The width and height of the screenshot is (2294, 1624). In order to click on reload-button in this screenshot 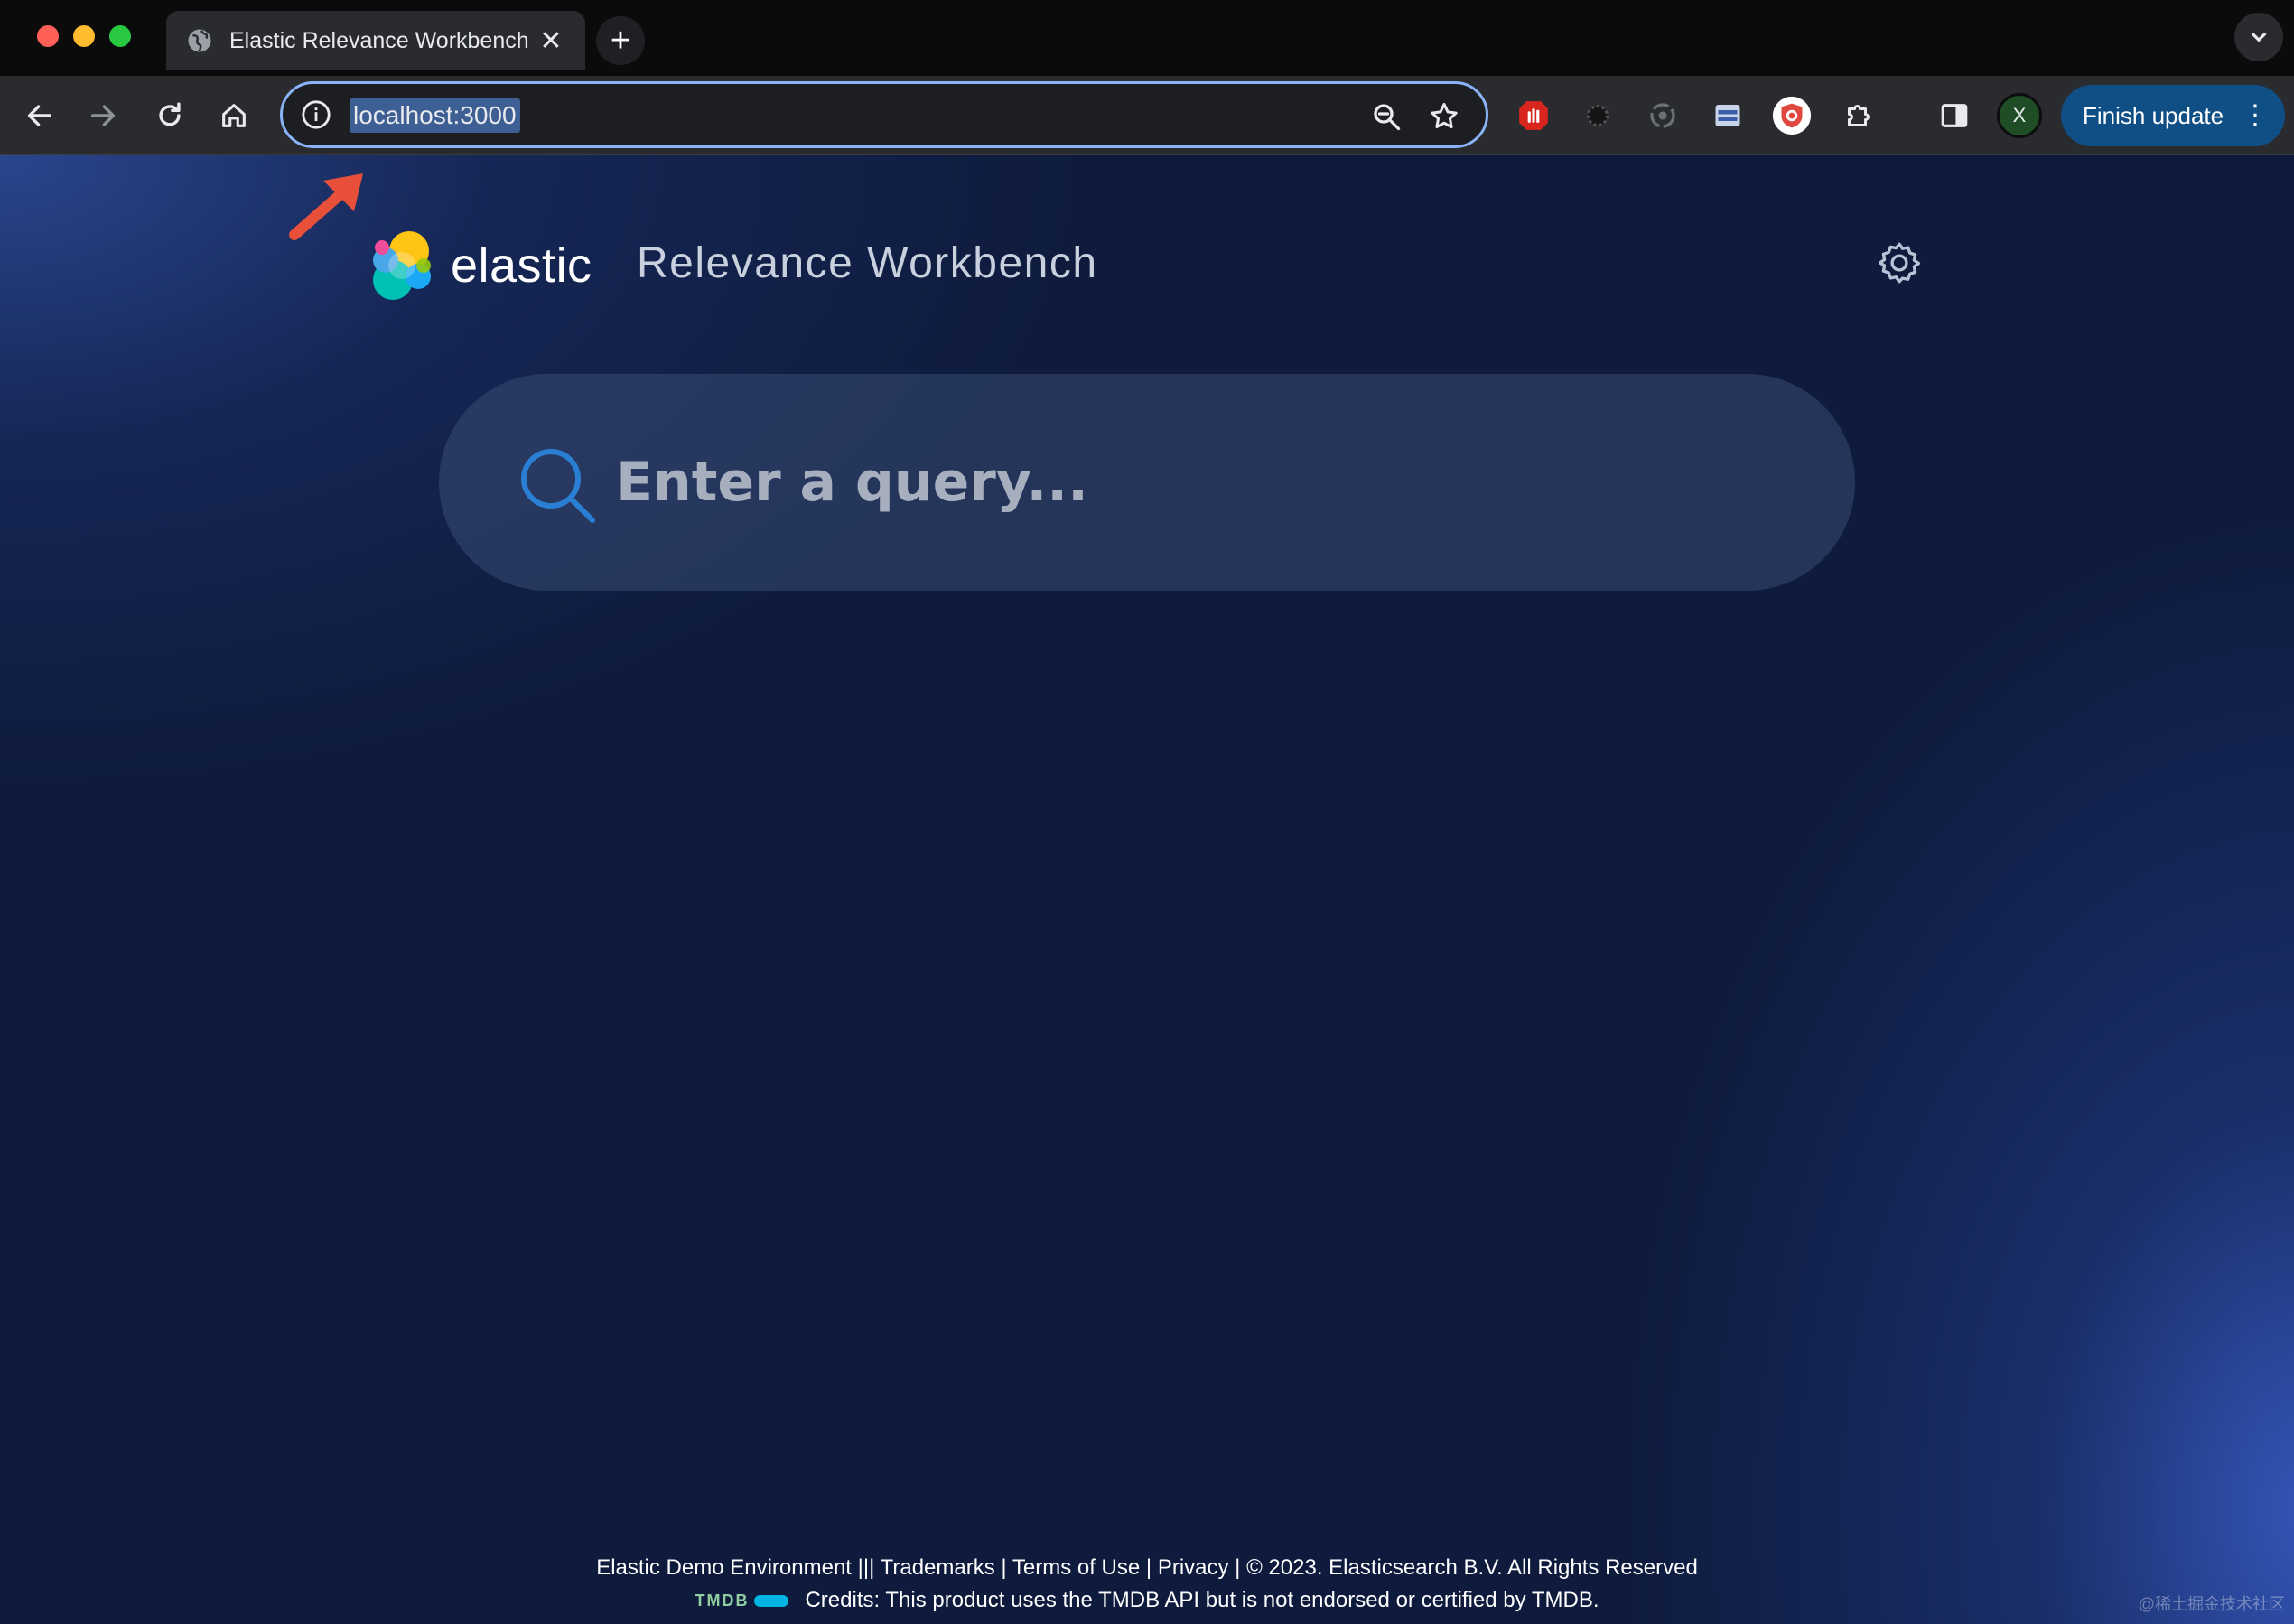, I will do `click(170, 116)`.